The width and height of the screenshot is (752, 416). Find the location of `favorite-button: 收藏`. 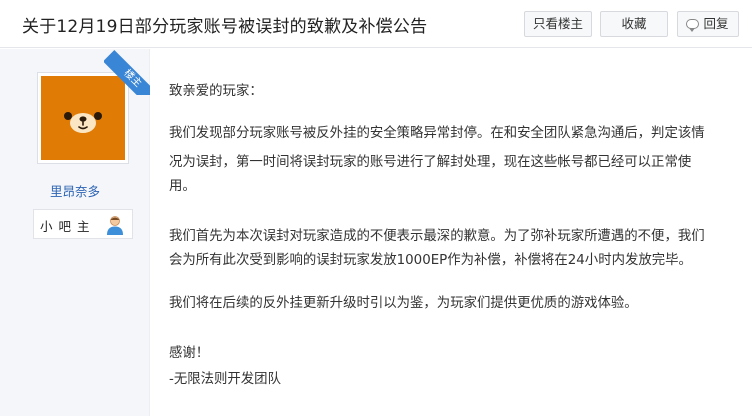

favorite-button: 收藏 is located at coordinates (634, 24).